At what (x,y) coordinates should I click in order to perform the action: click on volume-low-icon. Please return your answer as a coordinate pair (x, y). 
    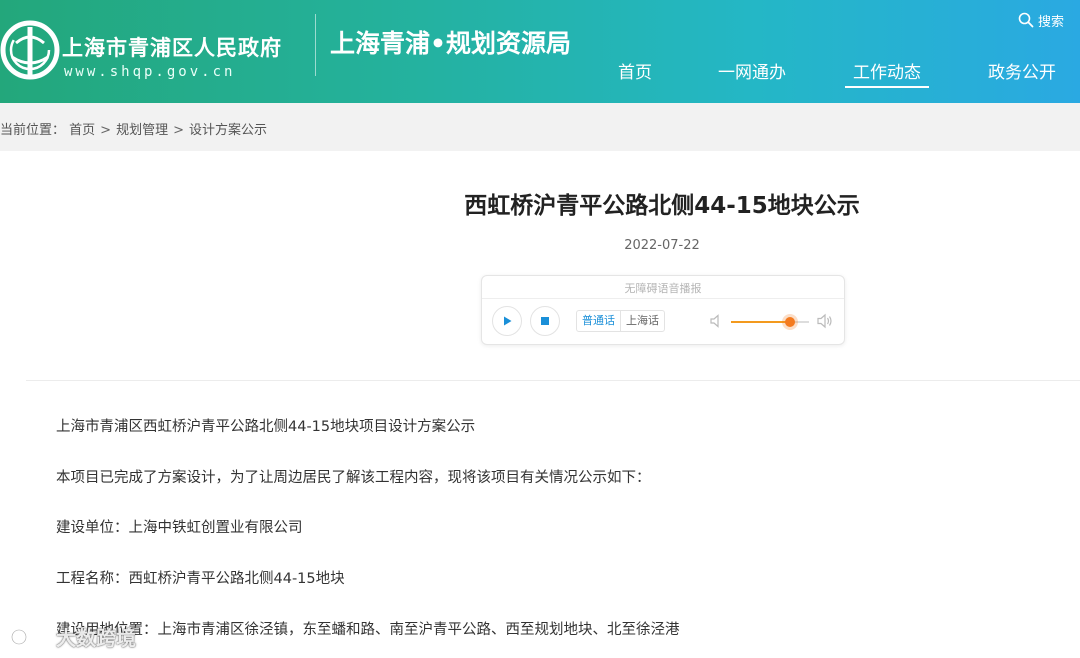
    Looking at the image, I should click on (716, 321).